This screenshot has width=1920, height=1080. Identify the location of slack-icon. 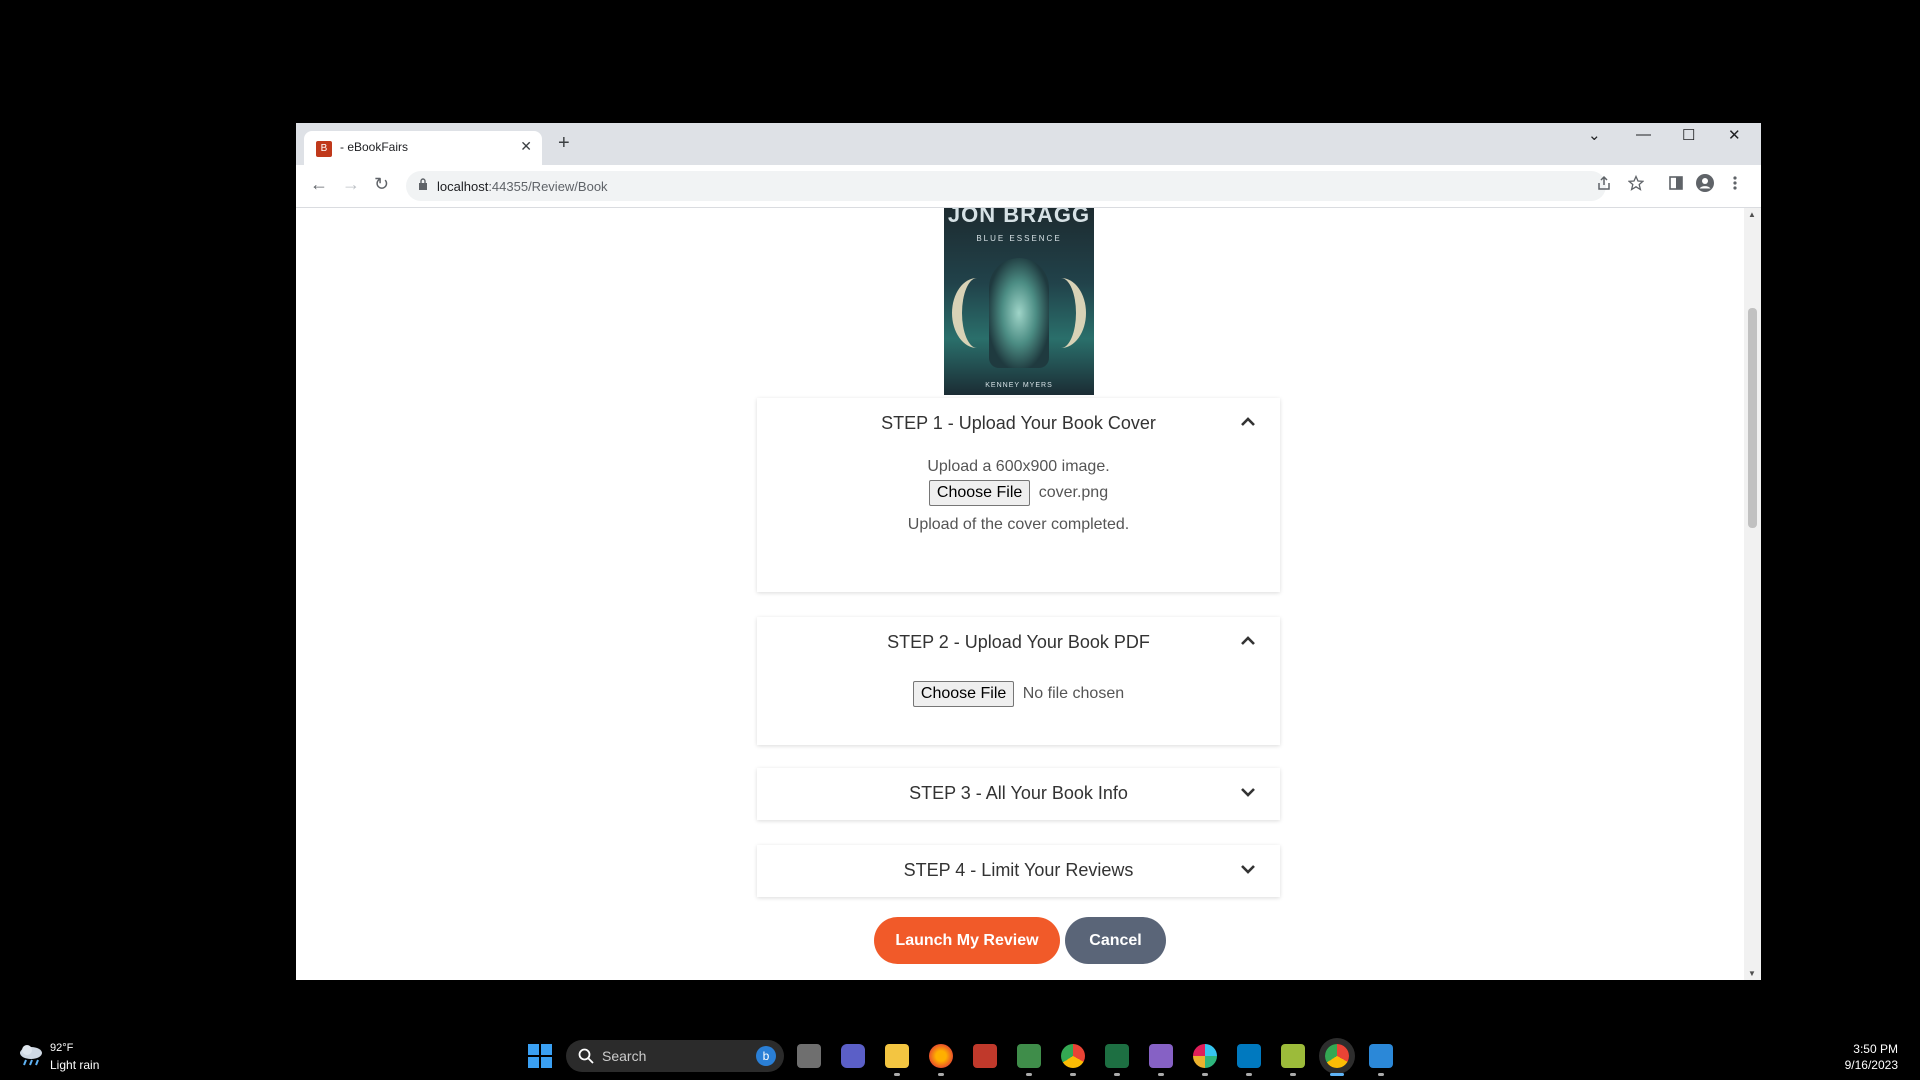
(1205, 1060).